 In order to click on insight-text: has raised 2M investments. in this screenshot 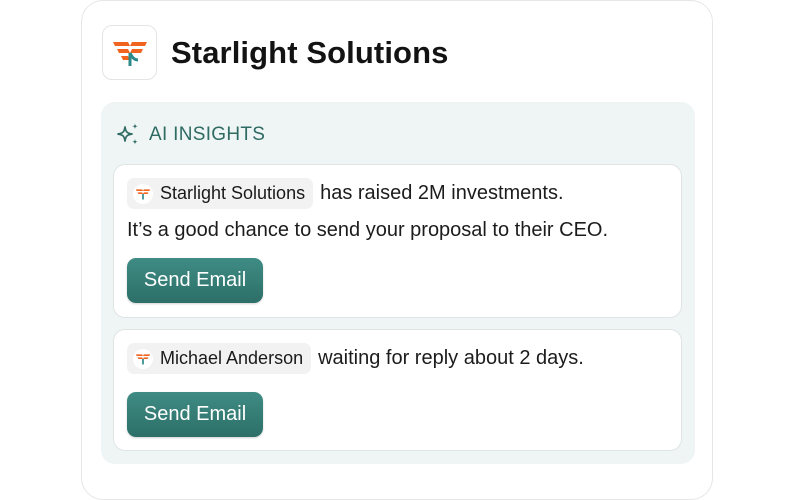, I will do `click(442, 193)`.